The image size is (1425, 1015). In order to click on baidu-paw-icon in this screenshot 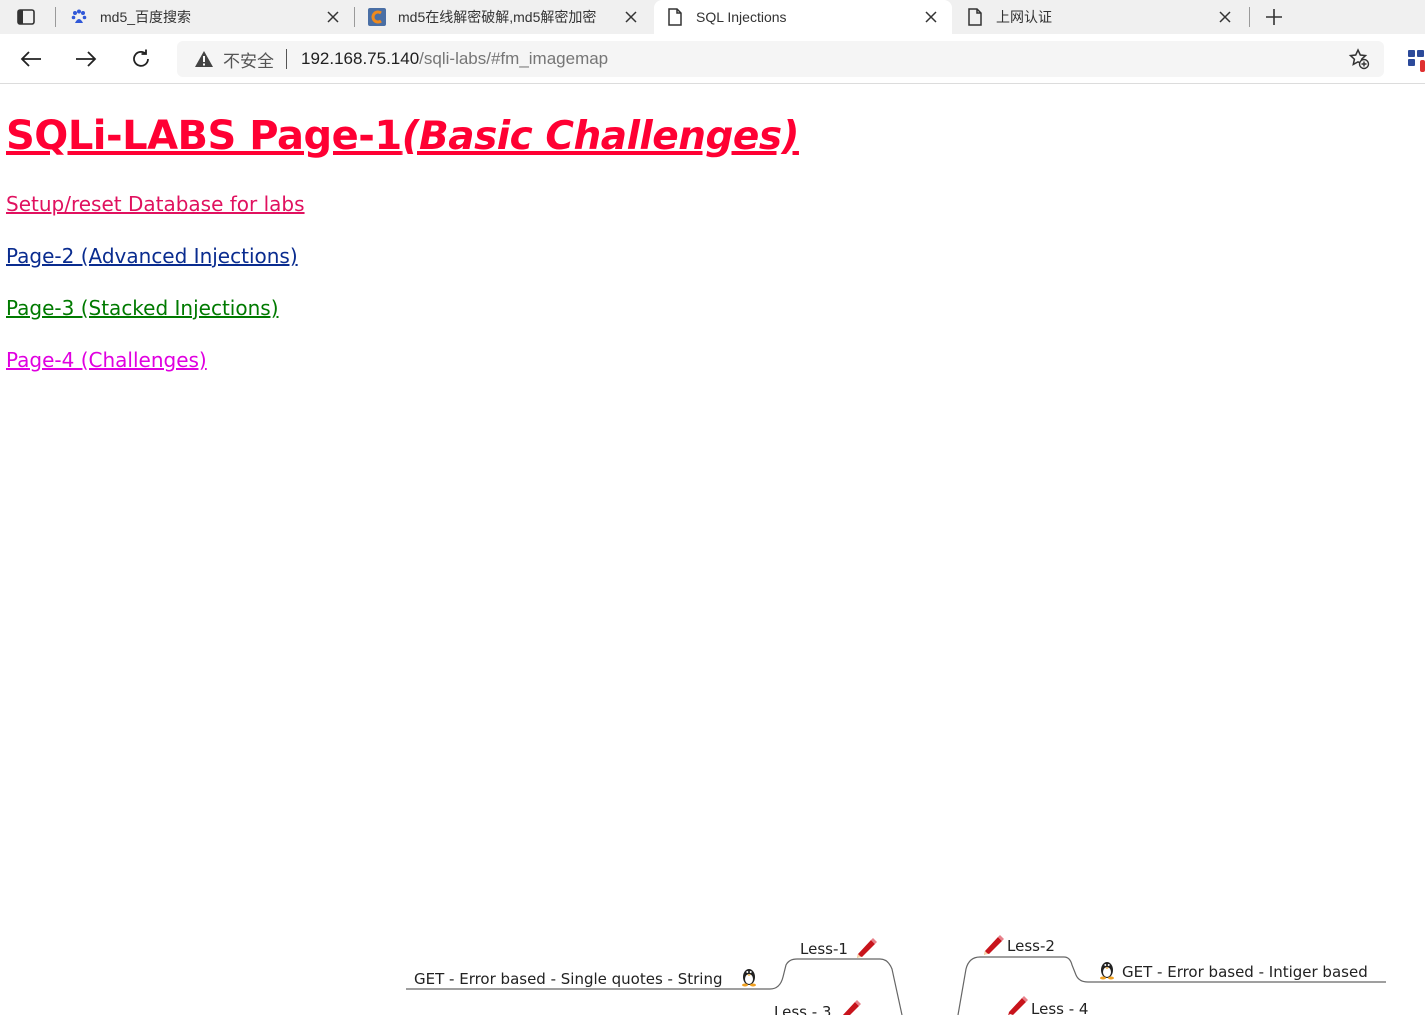, I will do `click(79, 17)`.